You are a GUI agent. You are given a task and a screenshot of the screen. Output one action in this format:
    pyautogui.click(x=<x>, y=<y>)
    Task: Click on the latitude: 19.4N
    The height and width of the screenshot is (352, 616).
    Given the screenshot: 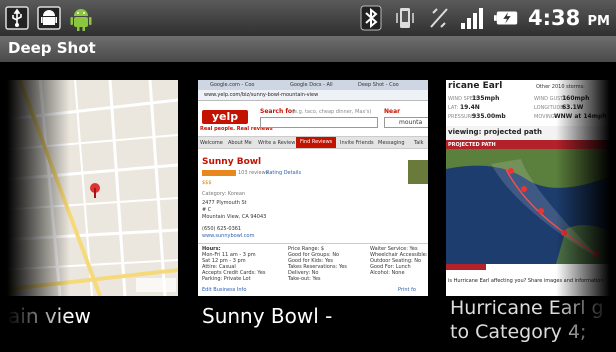 What is the action you would take?
    pyautogui.click(x=470, y=107)
    